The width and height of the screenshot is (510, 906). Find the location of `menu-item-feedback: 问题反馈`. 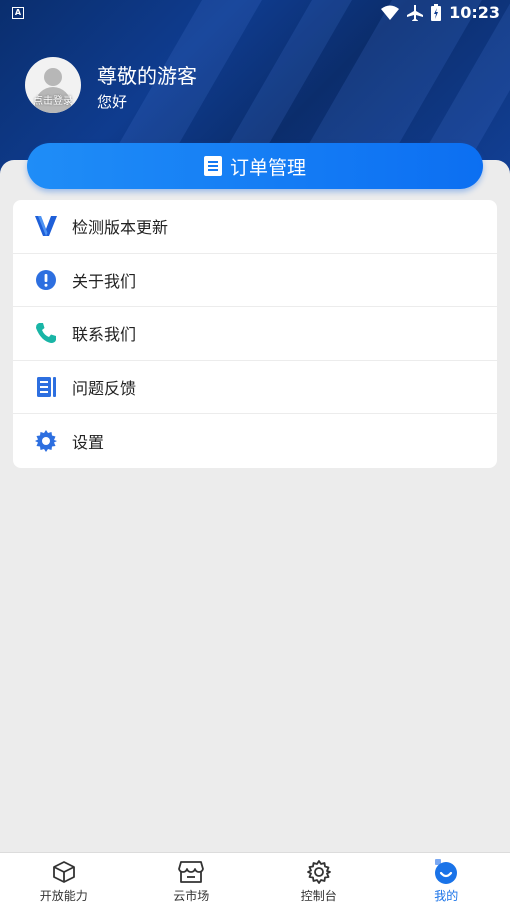

menu-item-feedback: 问题反馈 is located at coordinates (255, 388).